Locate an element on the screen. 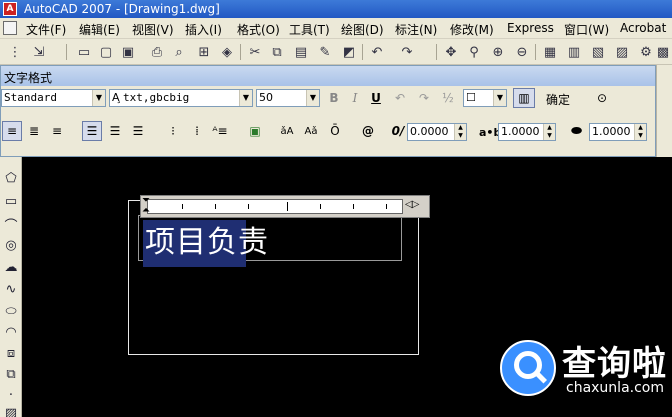  ruler-track is located at coordinates (275, 206).